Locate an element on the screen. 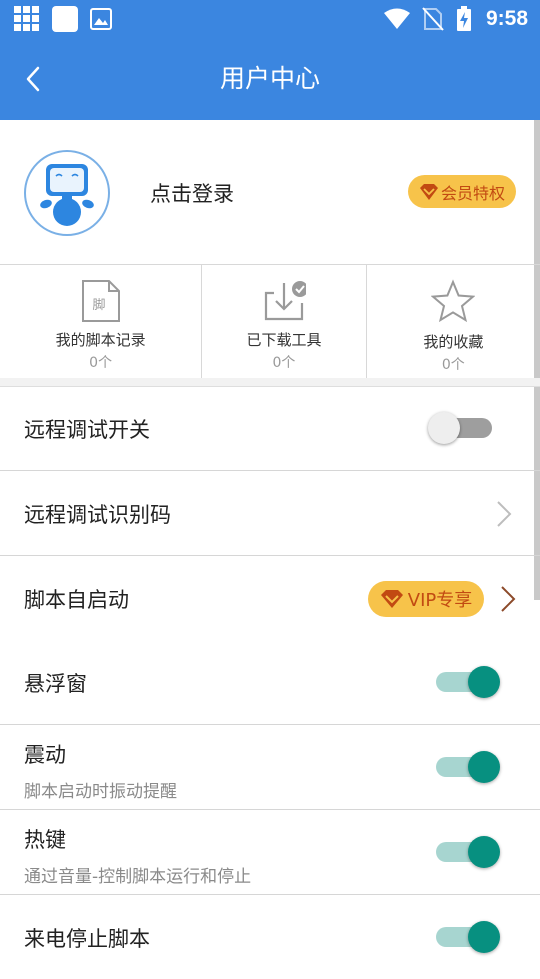 Image resolution: width=540 pixels, height=979 pixels. status-bar: 9:58 is located at coordinates (270, 19).